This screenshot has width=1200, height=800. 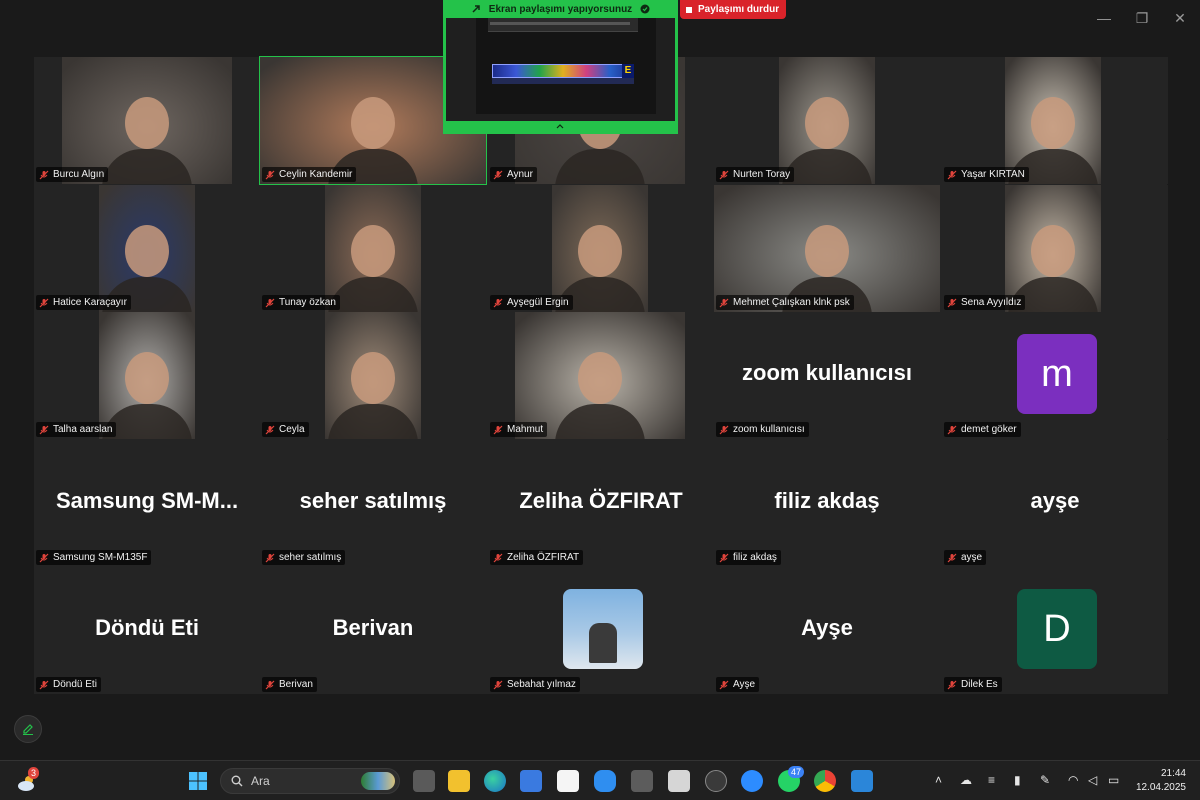 I want to click on pen-icon: ✎, so click(x=1045, y=780).